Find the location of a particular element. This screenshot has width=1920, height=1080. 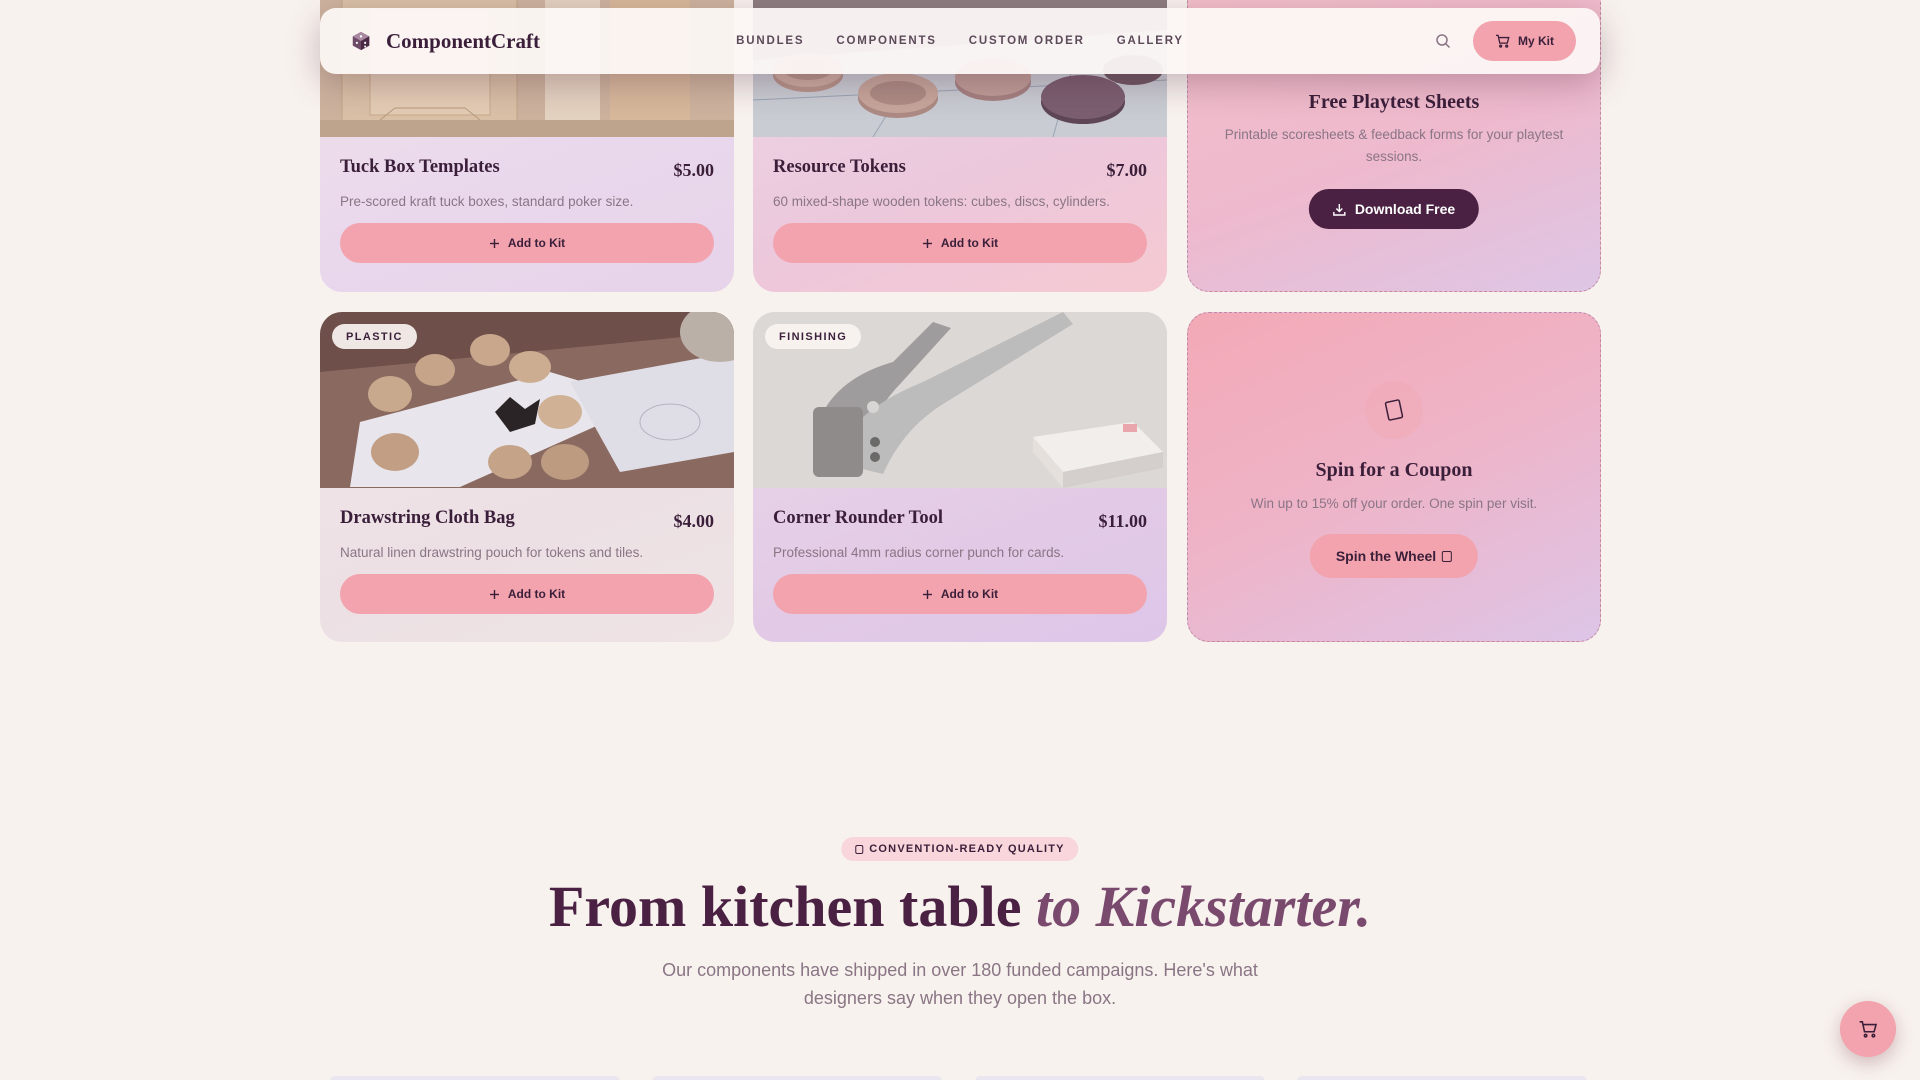

my-kit-label: My Kit is located at coordinates (1536, 41).